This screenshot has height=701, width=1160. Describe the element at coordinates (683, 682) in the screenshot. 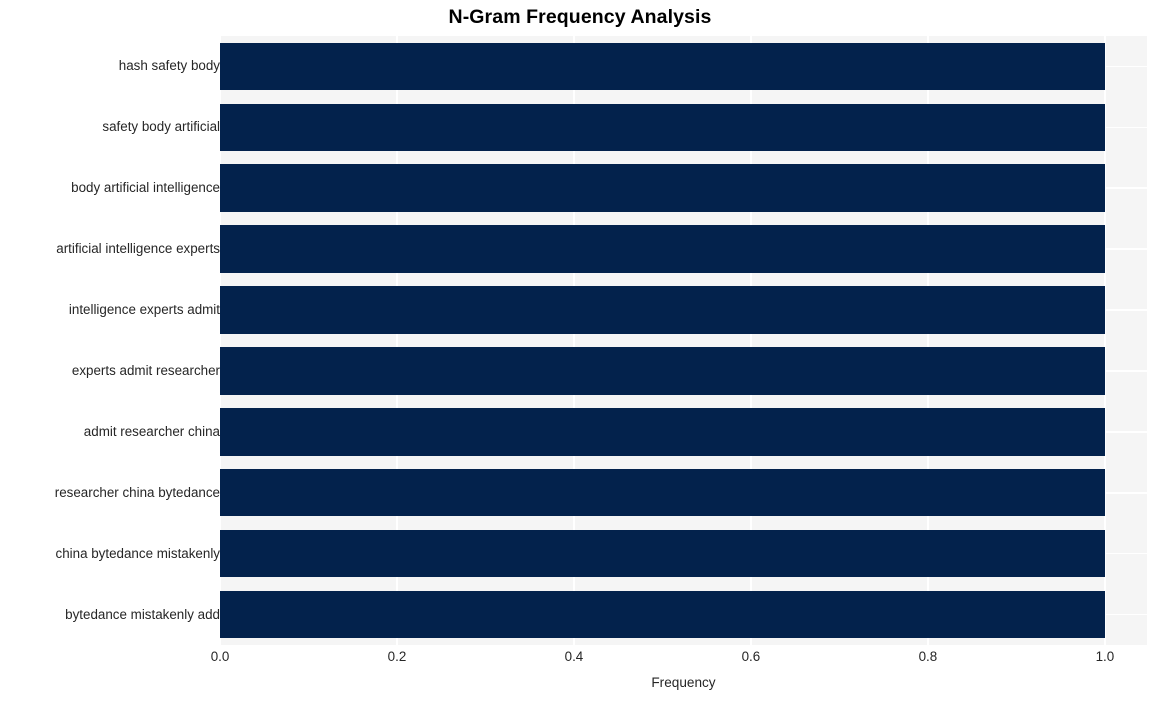

I see `x-axis-title: Frequency` at that location.